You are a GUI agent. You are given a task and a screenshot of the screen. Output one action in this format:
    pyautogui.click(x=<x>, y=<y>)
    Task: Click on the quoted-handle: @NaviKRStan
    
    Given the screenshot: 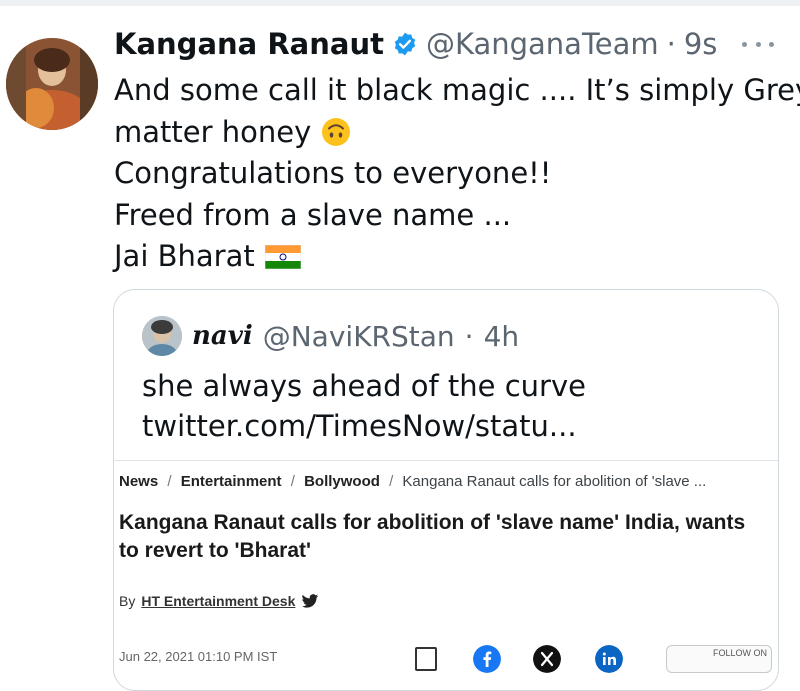 What is the action you would take?
    pyautogui.click(x=359, y=336)
    